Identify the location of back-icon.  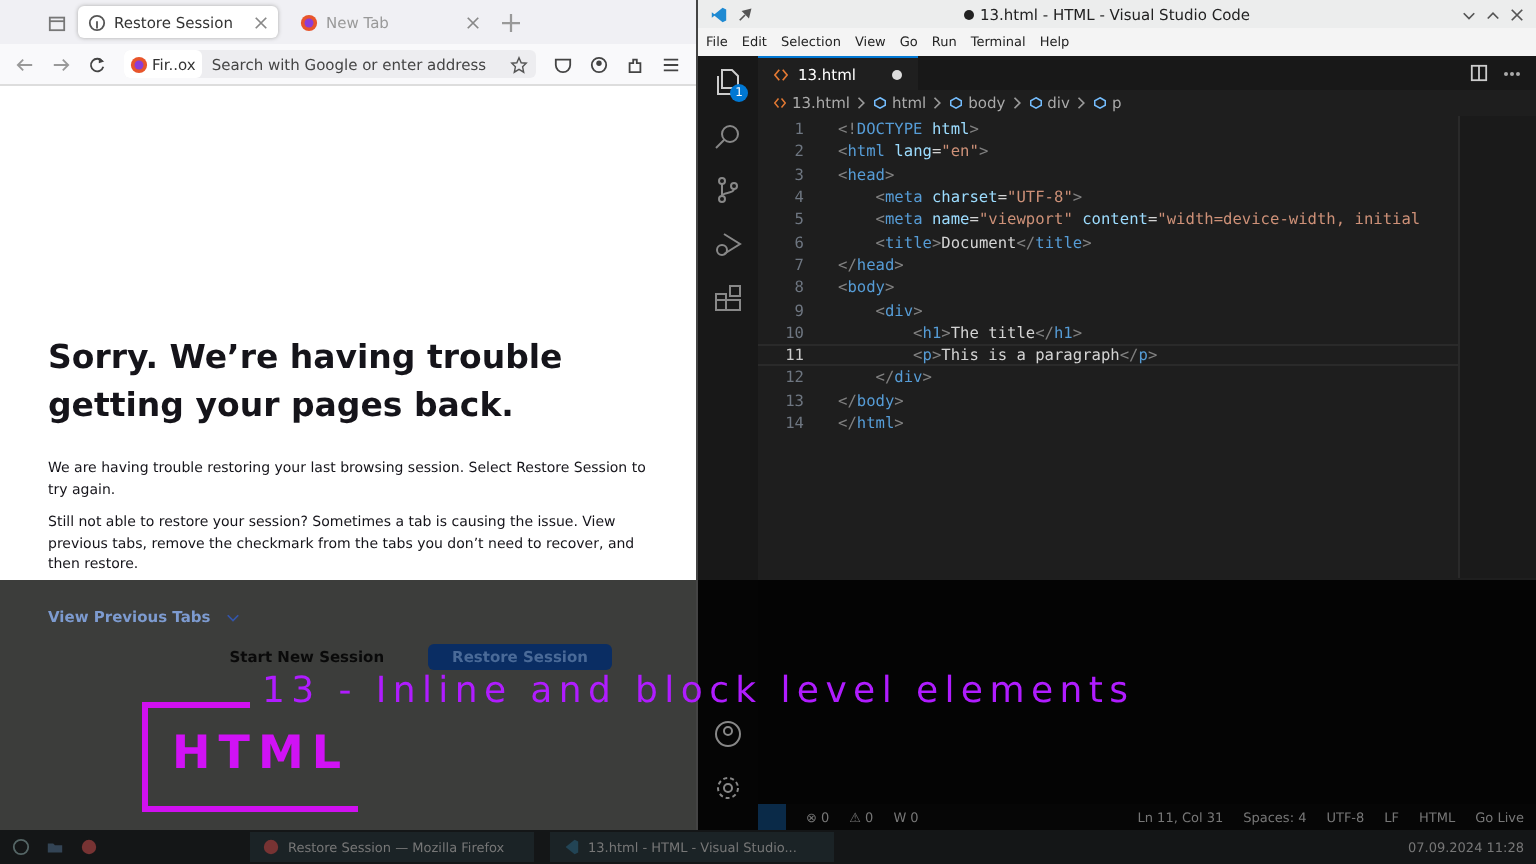
(25, 64).